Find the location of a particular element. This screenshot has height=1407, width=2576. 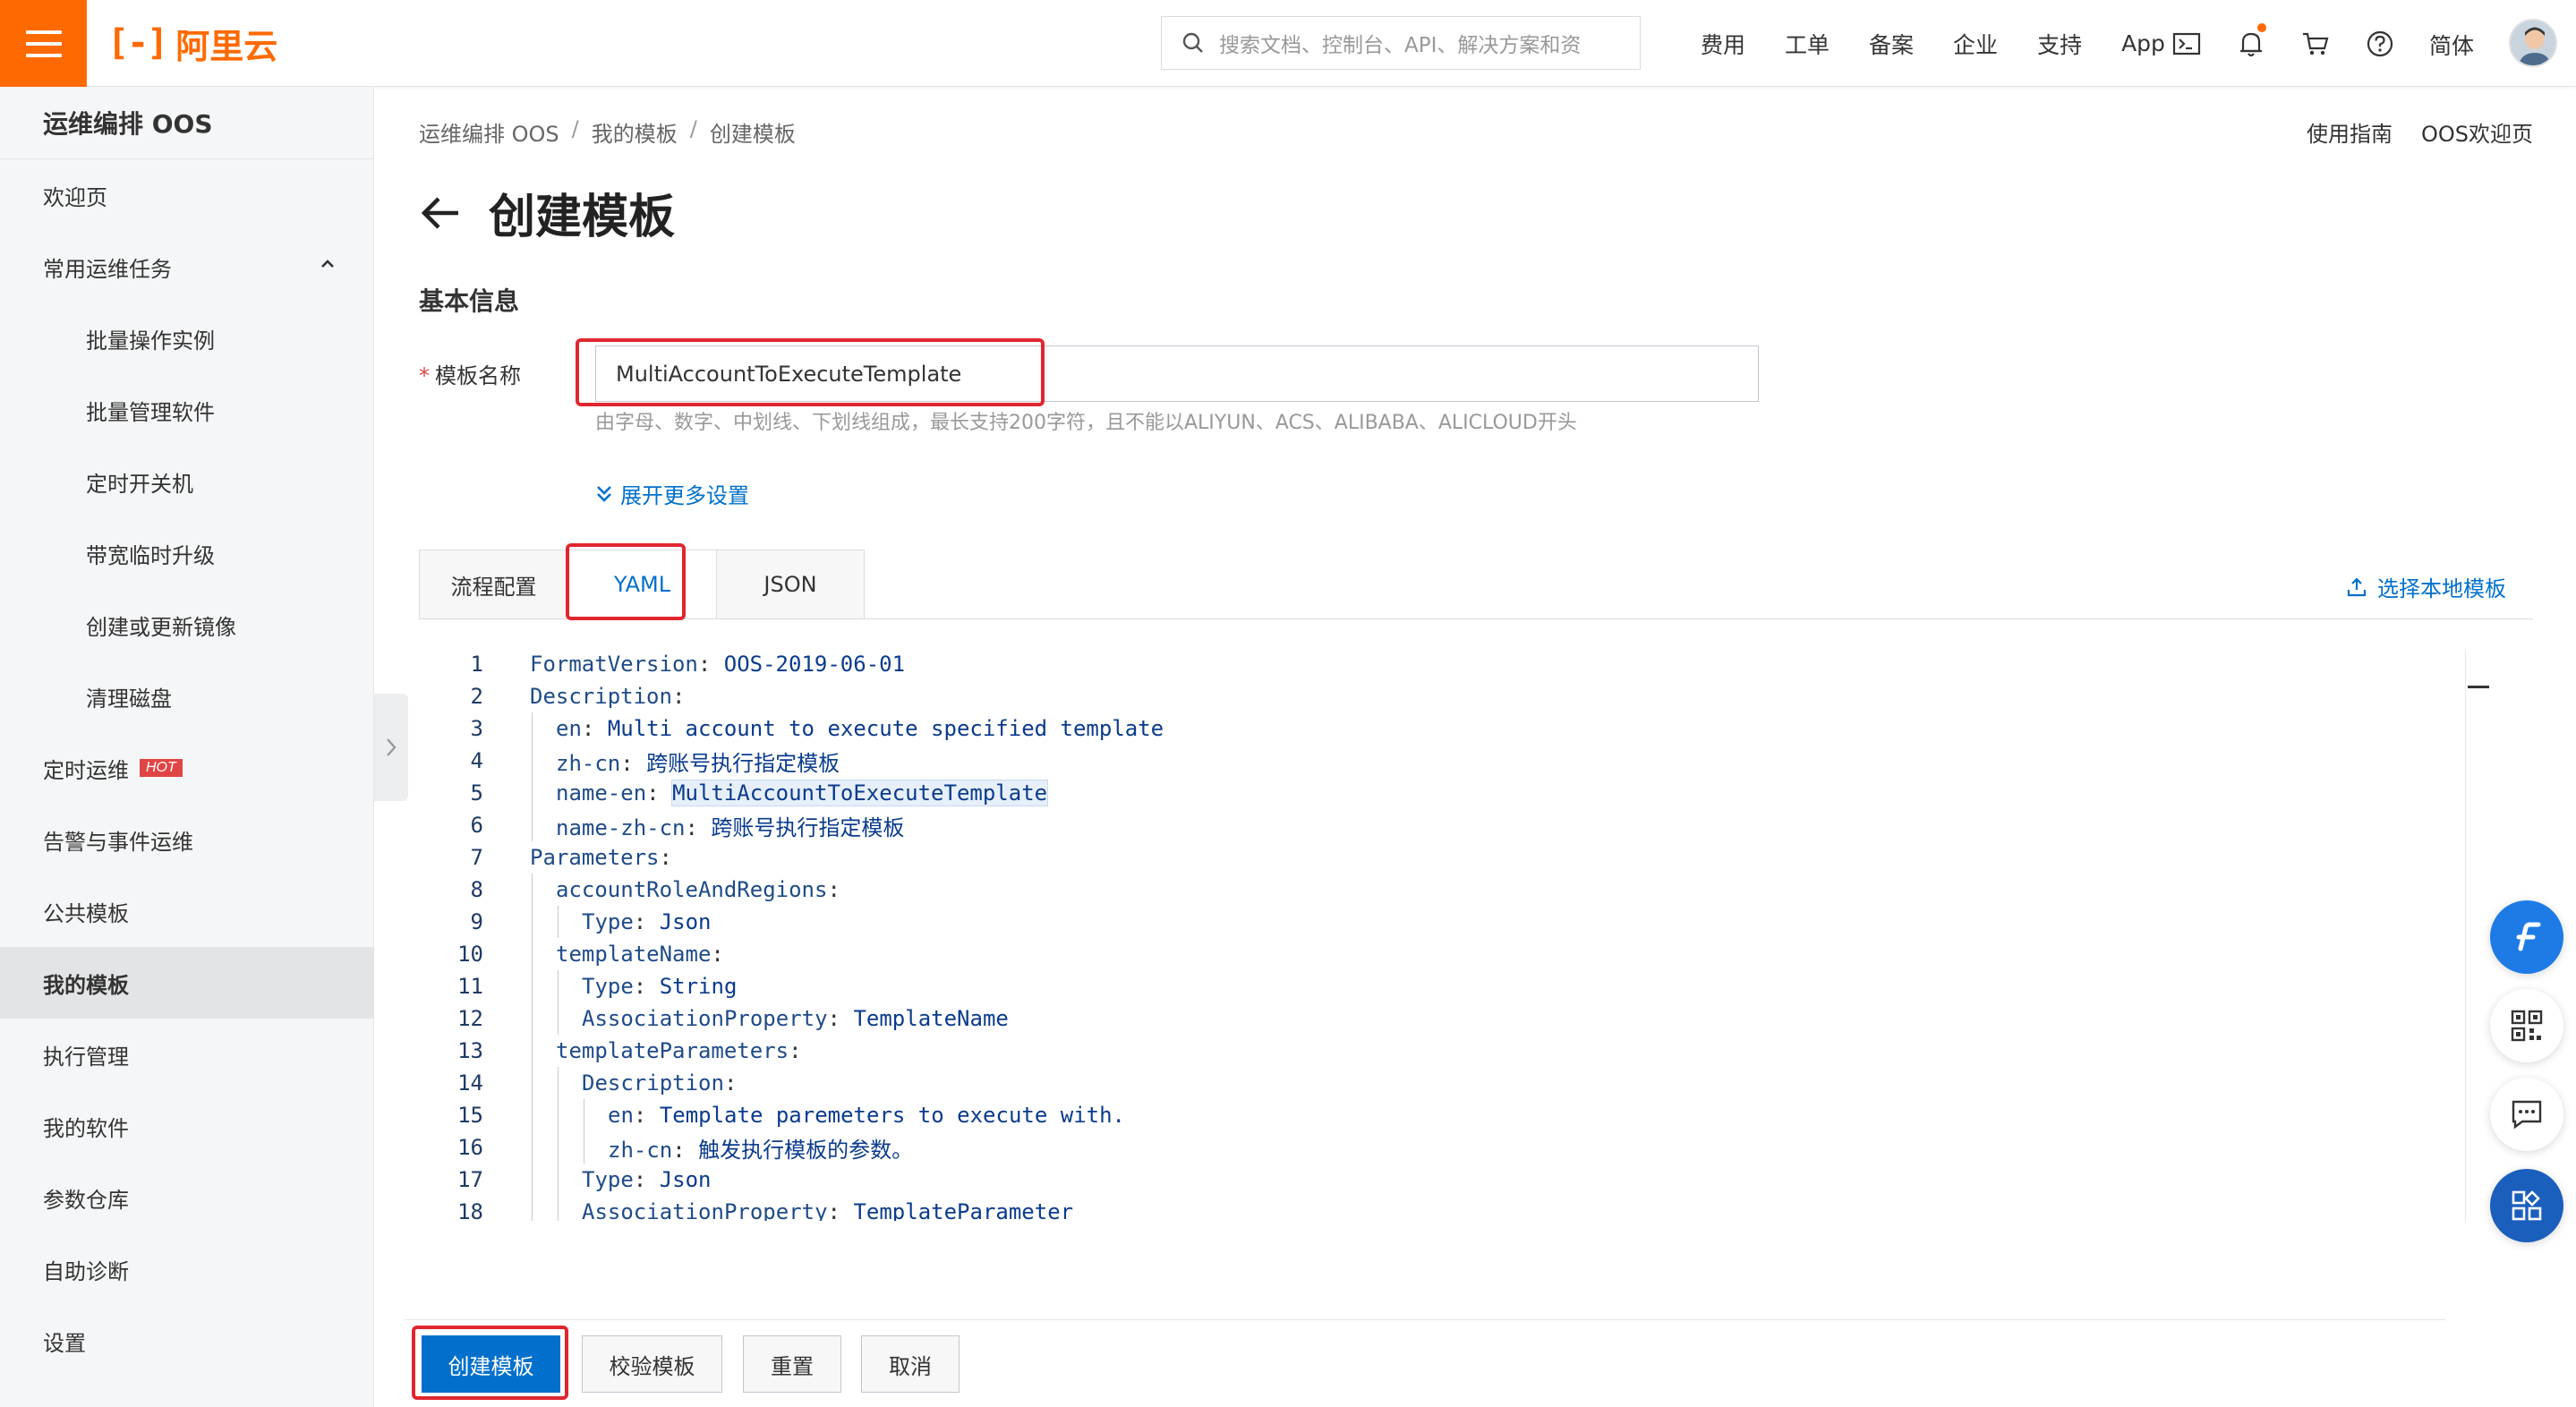

sidebar-item-batch-instances: 批量操作实例 is located at coordinates (186, 338).